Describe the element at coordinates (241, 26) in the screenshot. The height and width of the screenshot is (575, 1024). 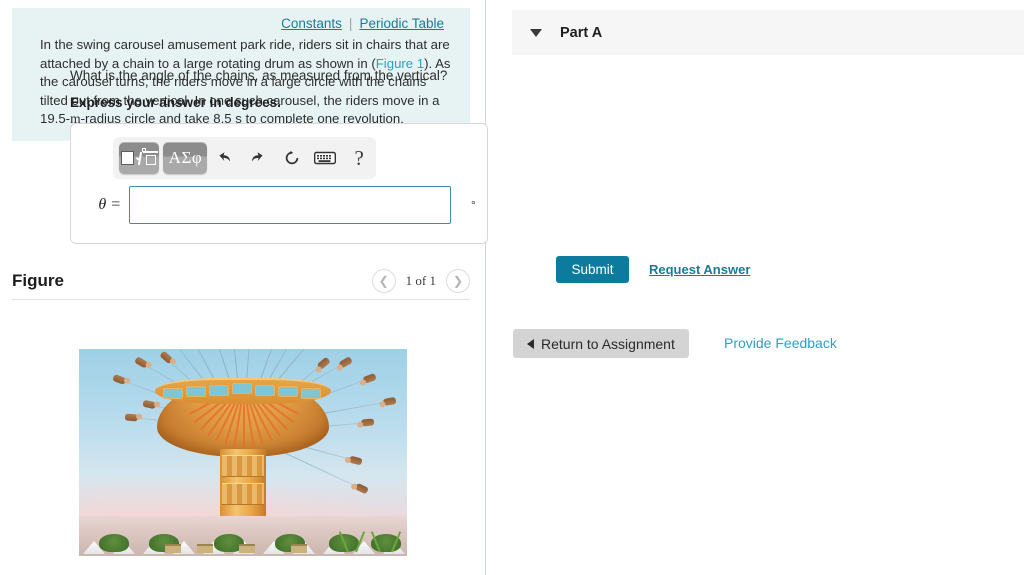
I see `resource-links: Constants | Periodic Table` at that location.